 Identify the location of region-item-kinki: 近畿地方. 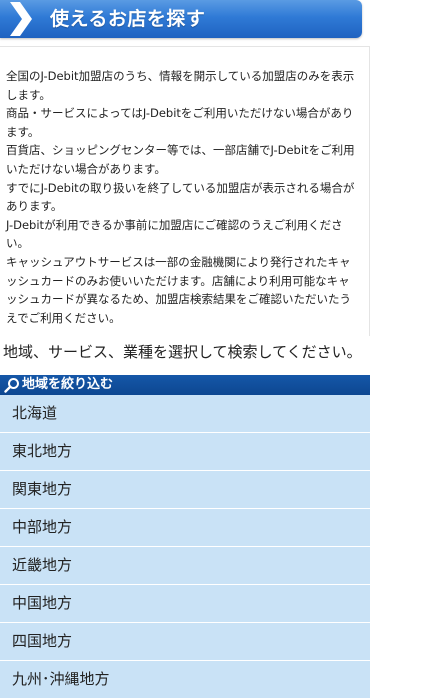
(185, 566).